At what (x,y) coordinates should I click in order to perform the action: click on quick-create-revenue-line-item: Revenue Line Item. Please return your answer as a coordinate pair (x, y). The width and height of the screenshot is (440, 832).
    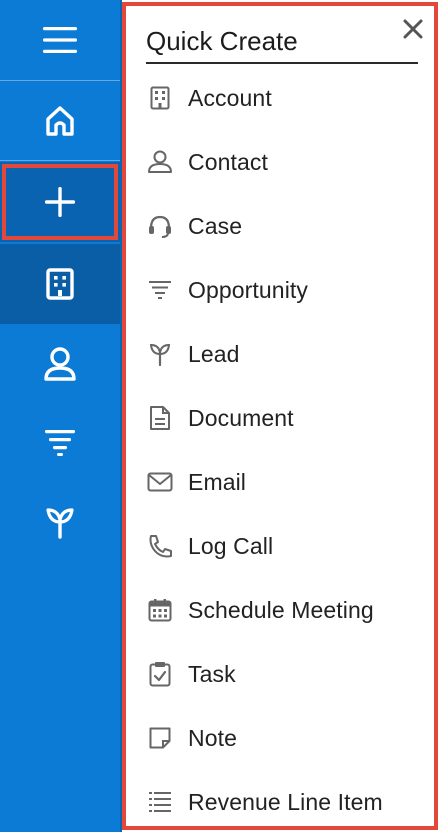
    Looking at the image, I should click on (280, 801).